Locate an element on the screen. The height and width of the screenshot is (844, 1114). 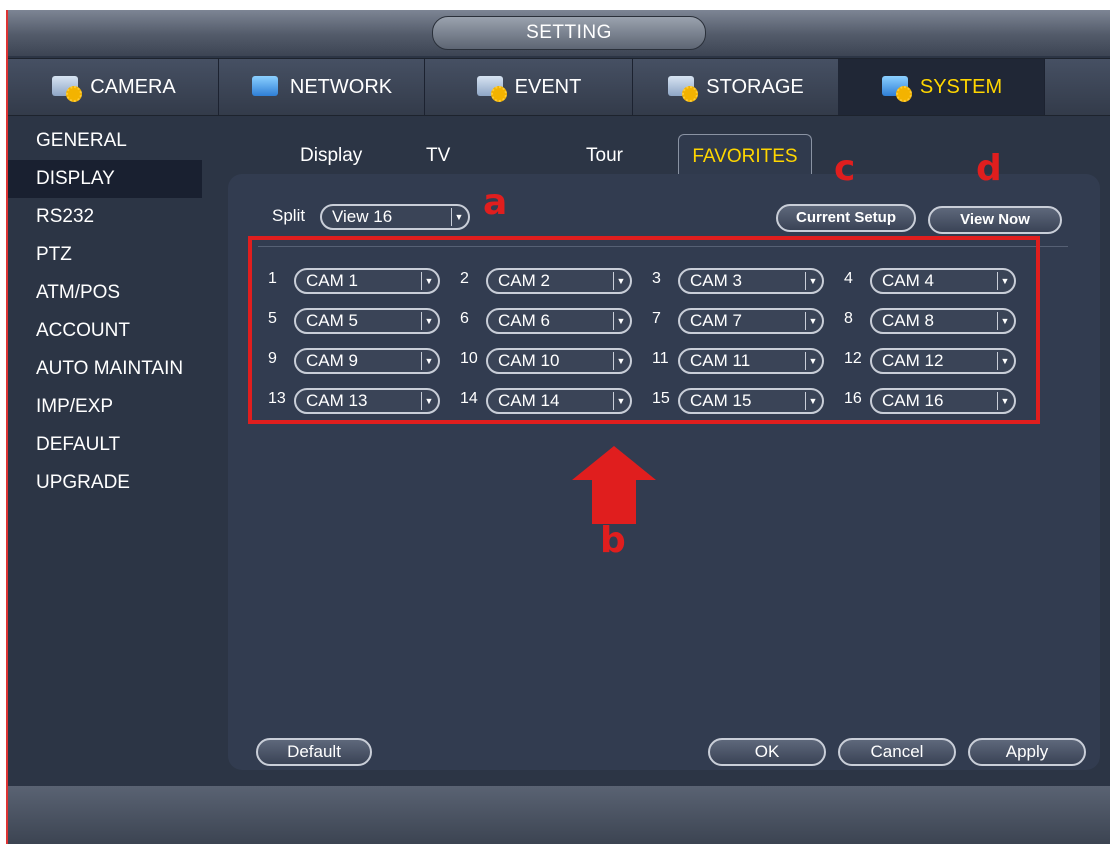
network-icon is located at coordinates (267, 87).